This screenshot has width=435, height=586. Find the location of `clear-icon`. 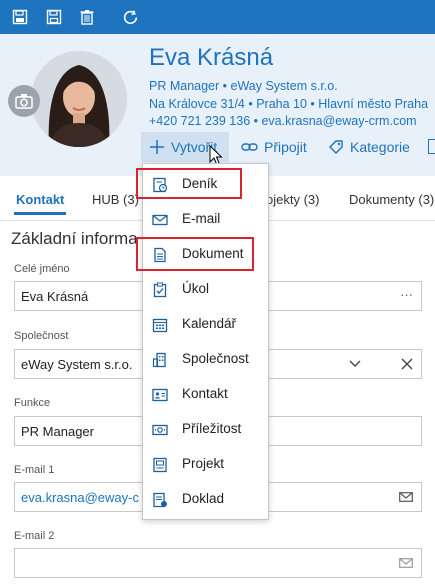

clear-icon is located at coordinates (407, 364).